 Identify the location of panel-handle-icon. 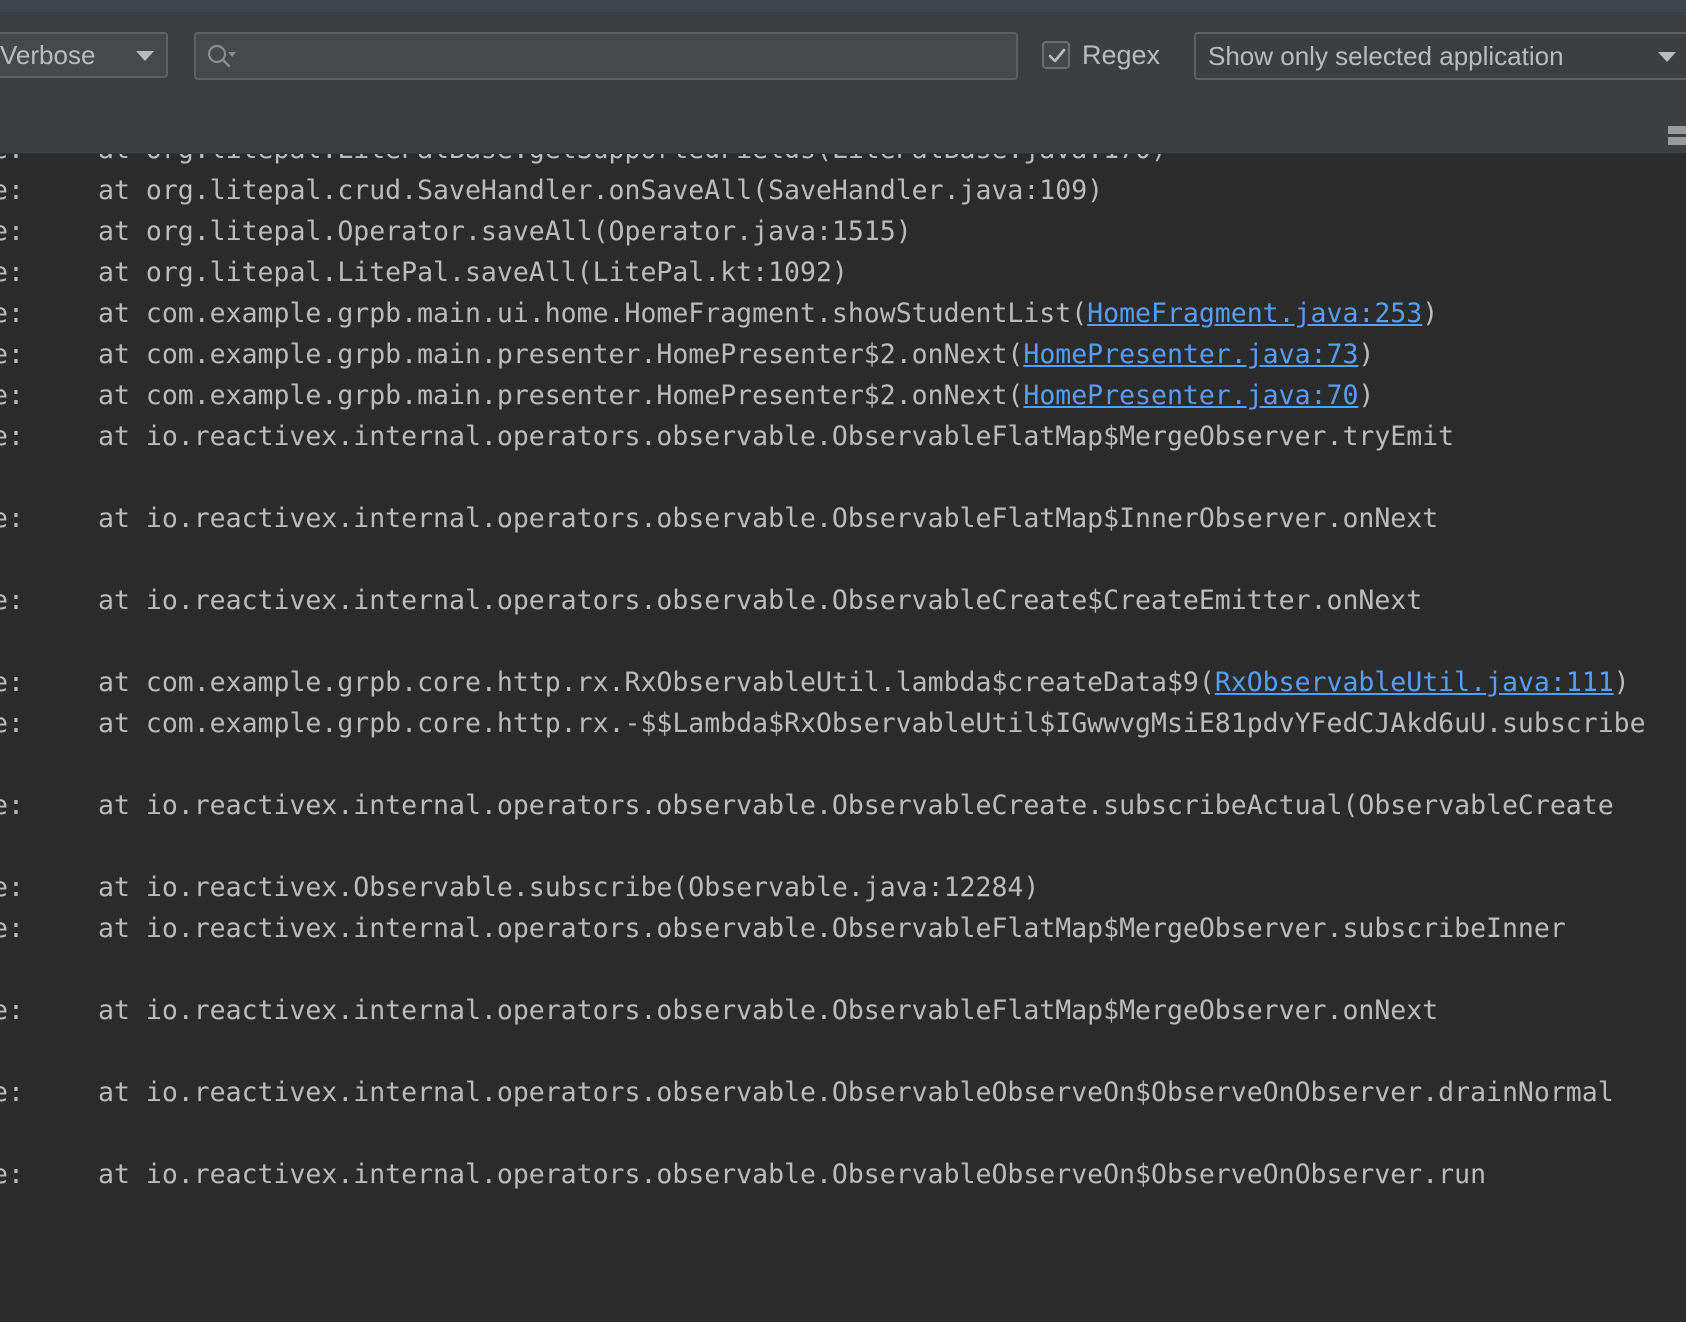
(1677, 136).